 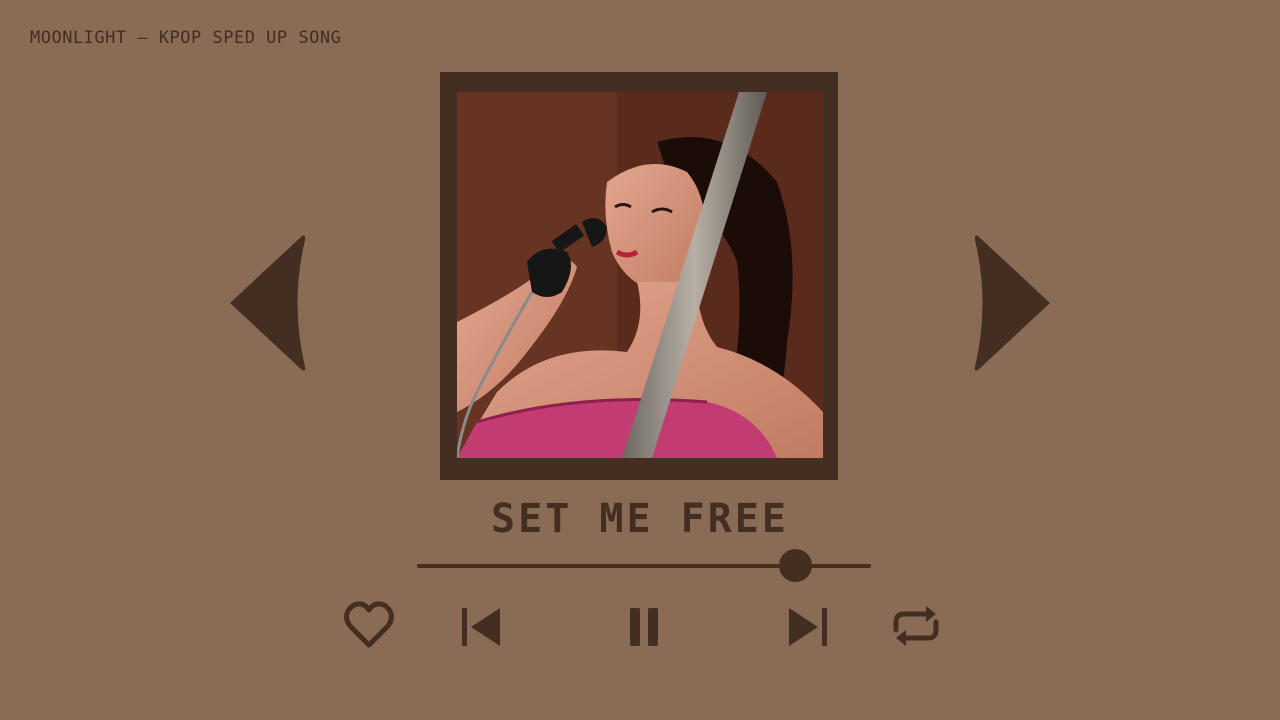 I want to click on right-arrow-icon, so click(x=1012, y=303).